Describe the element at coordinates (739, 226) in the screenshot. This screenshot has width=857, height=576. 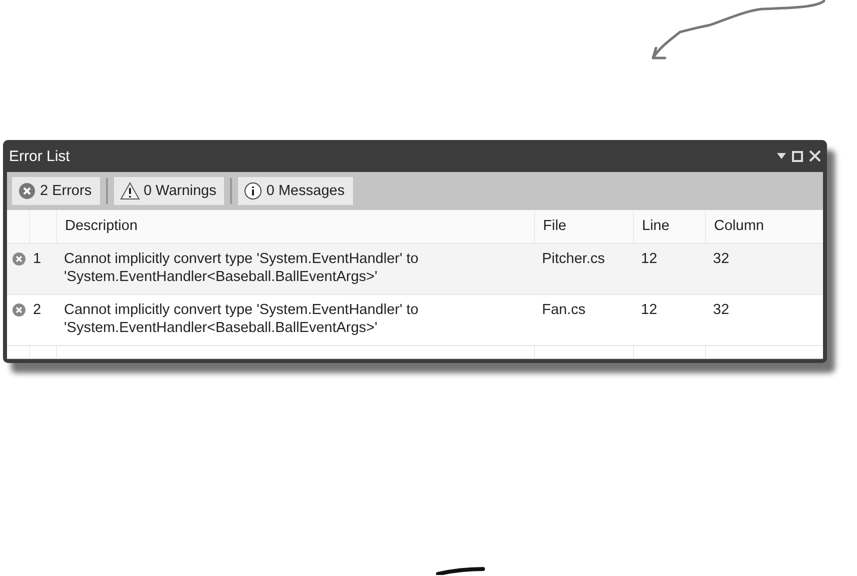
I see `column-header: Column` at that location.